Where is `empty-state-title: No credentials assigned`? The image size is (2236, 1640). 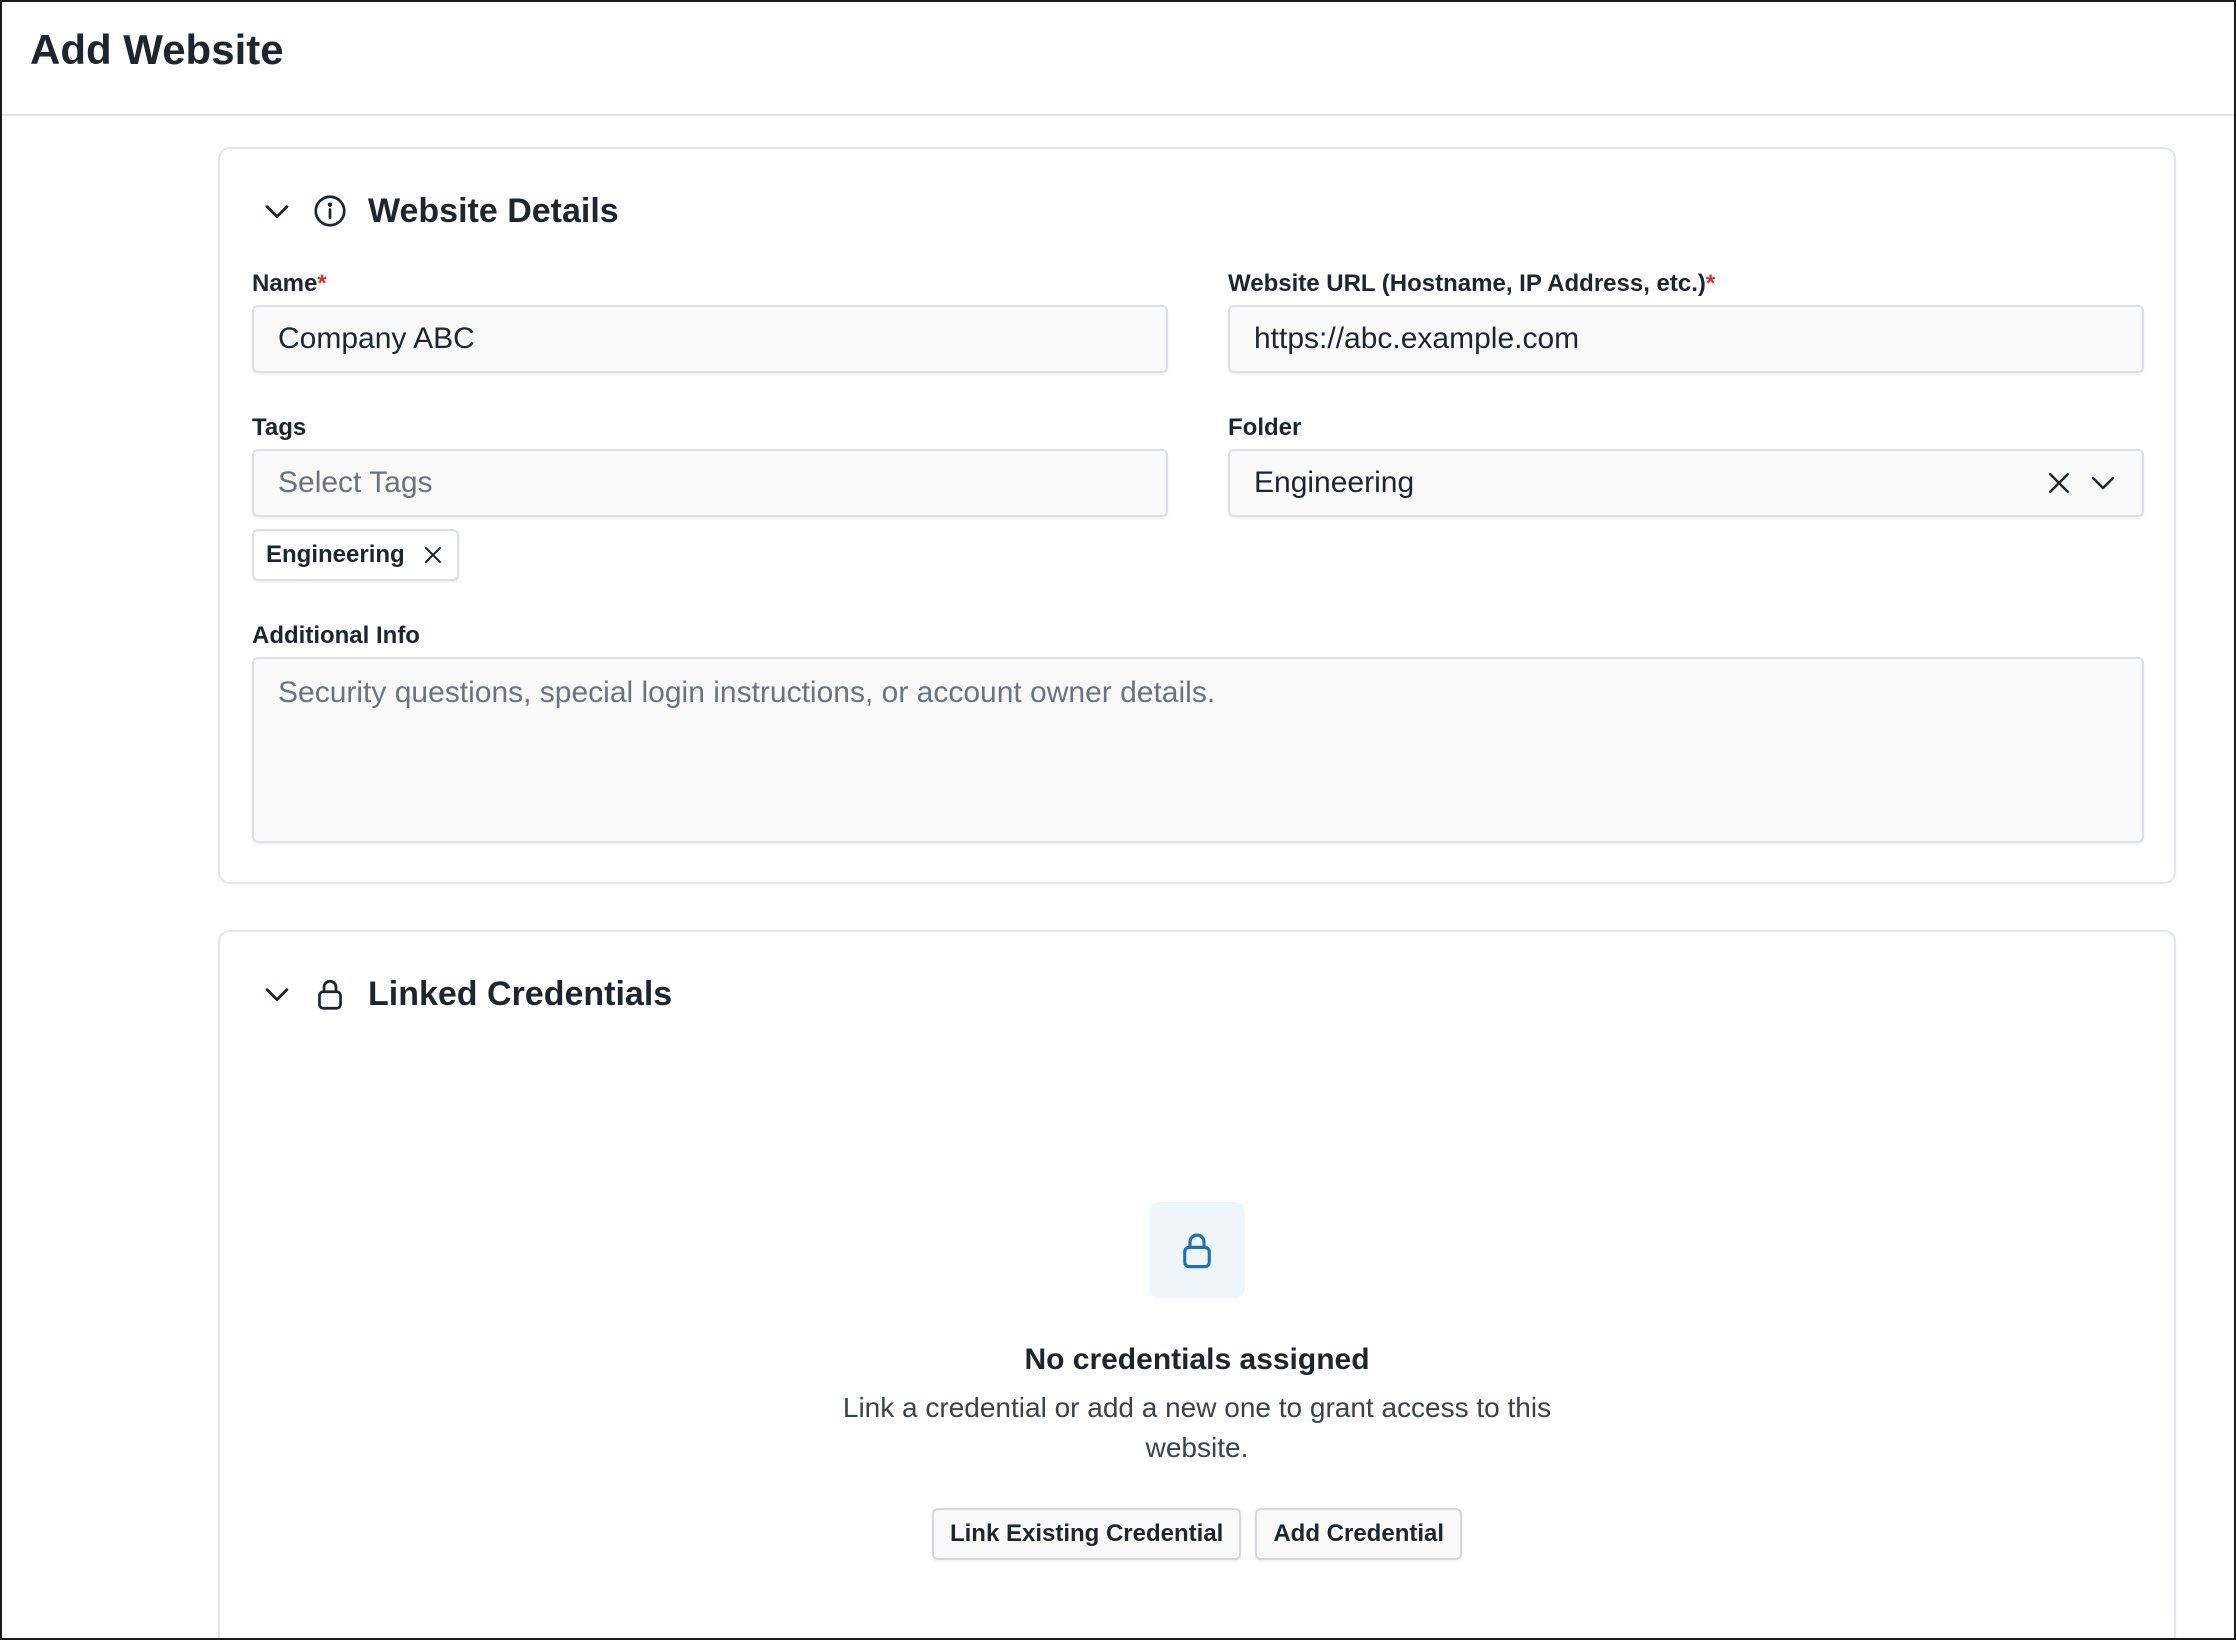 empty-state-title: No credentials assigned is located at coordinates (1197, 1359).